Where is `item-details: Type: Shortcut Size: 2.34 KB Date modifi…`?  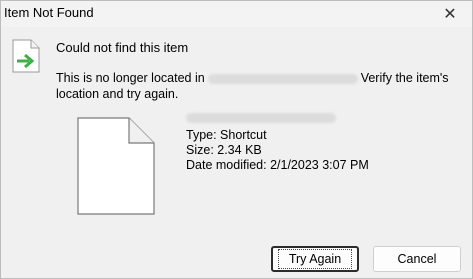
item-details: Type: Shortcut Size: 2.34 KB Date modifi… is located at coordinates (277, 142).